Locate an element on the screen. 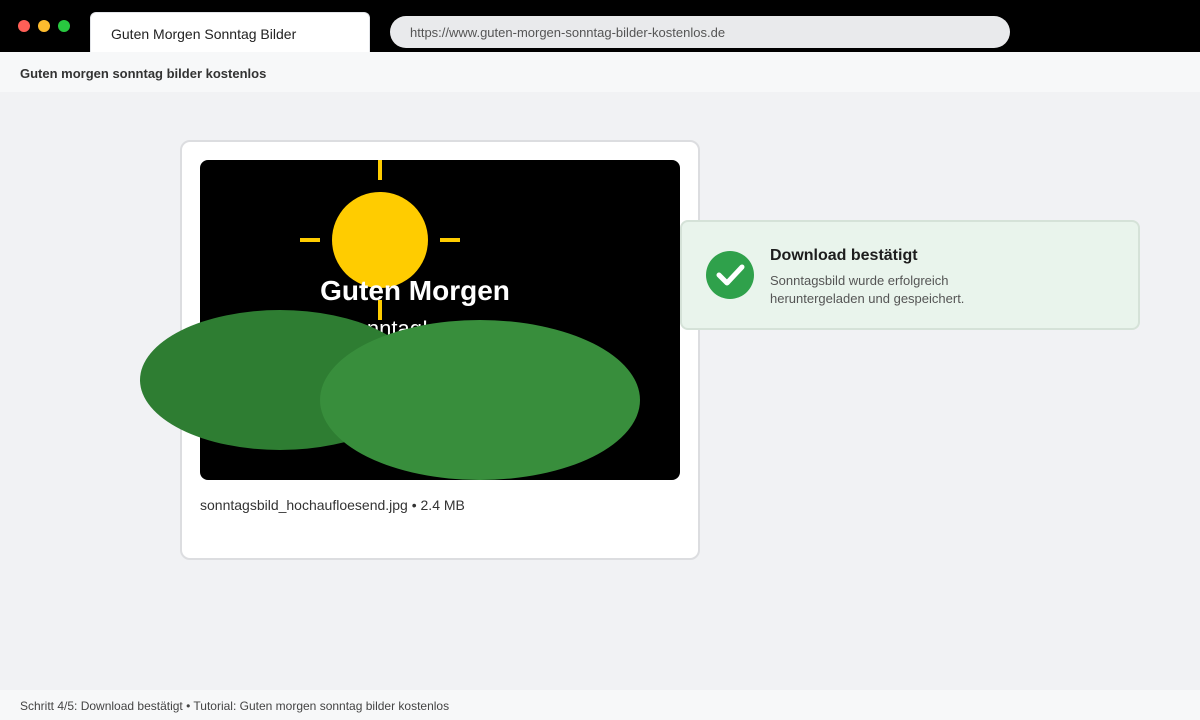  check-icon is located at coordinates (730, 275).